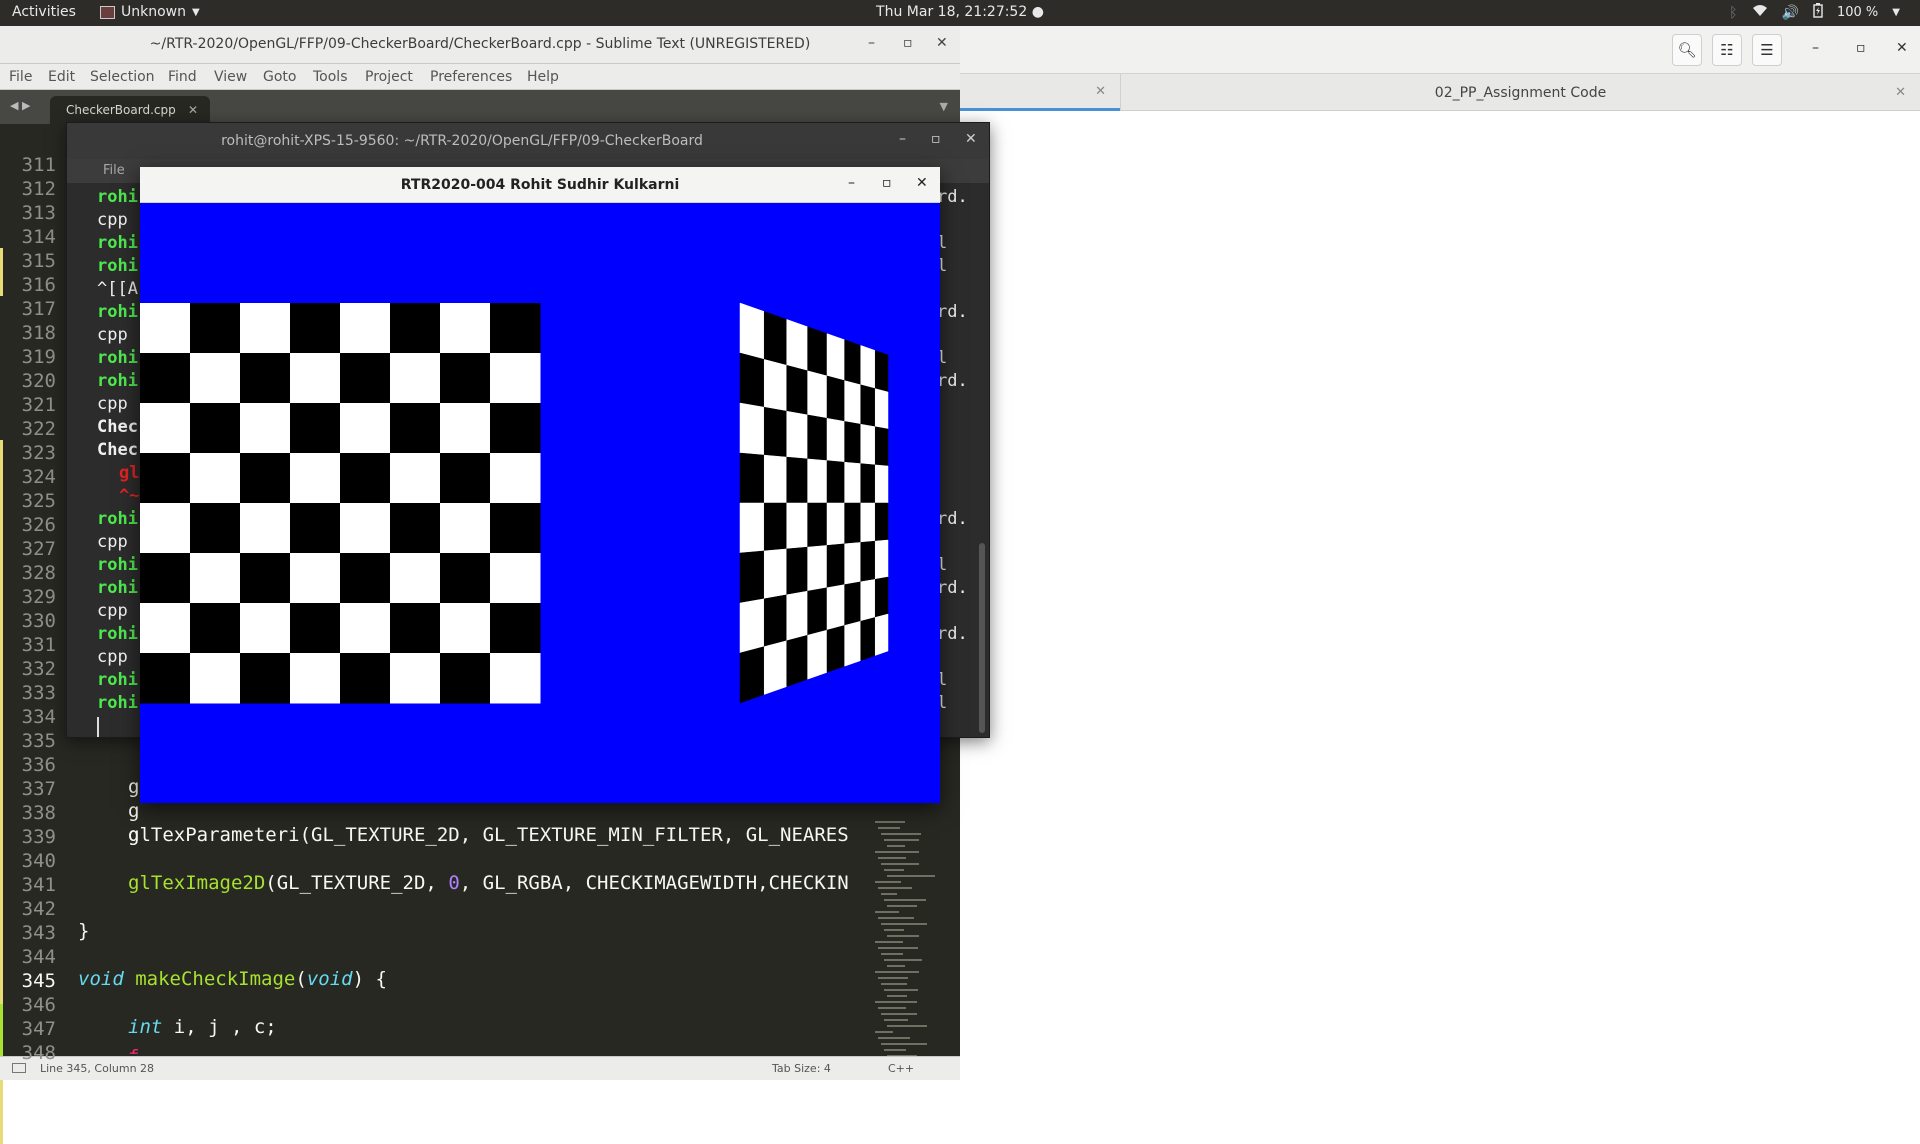  I want to click on terminal-line-tail: rd., so click(952, 588).